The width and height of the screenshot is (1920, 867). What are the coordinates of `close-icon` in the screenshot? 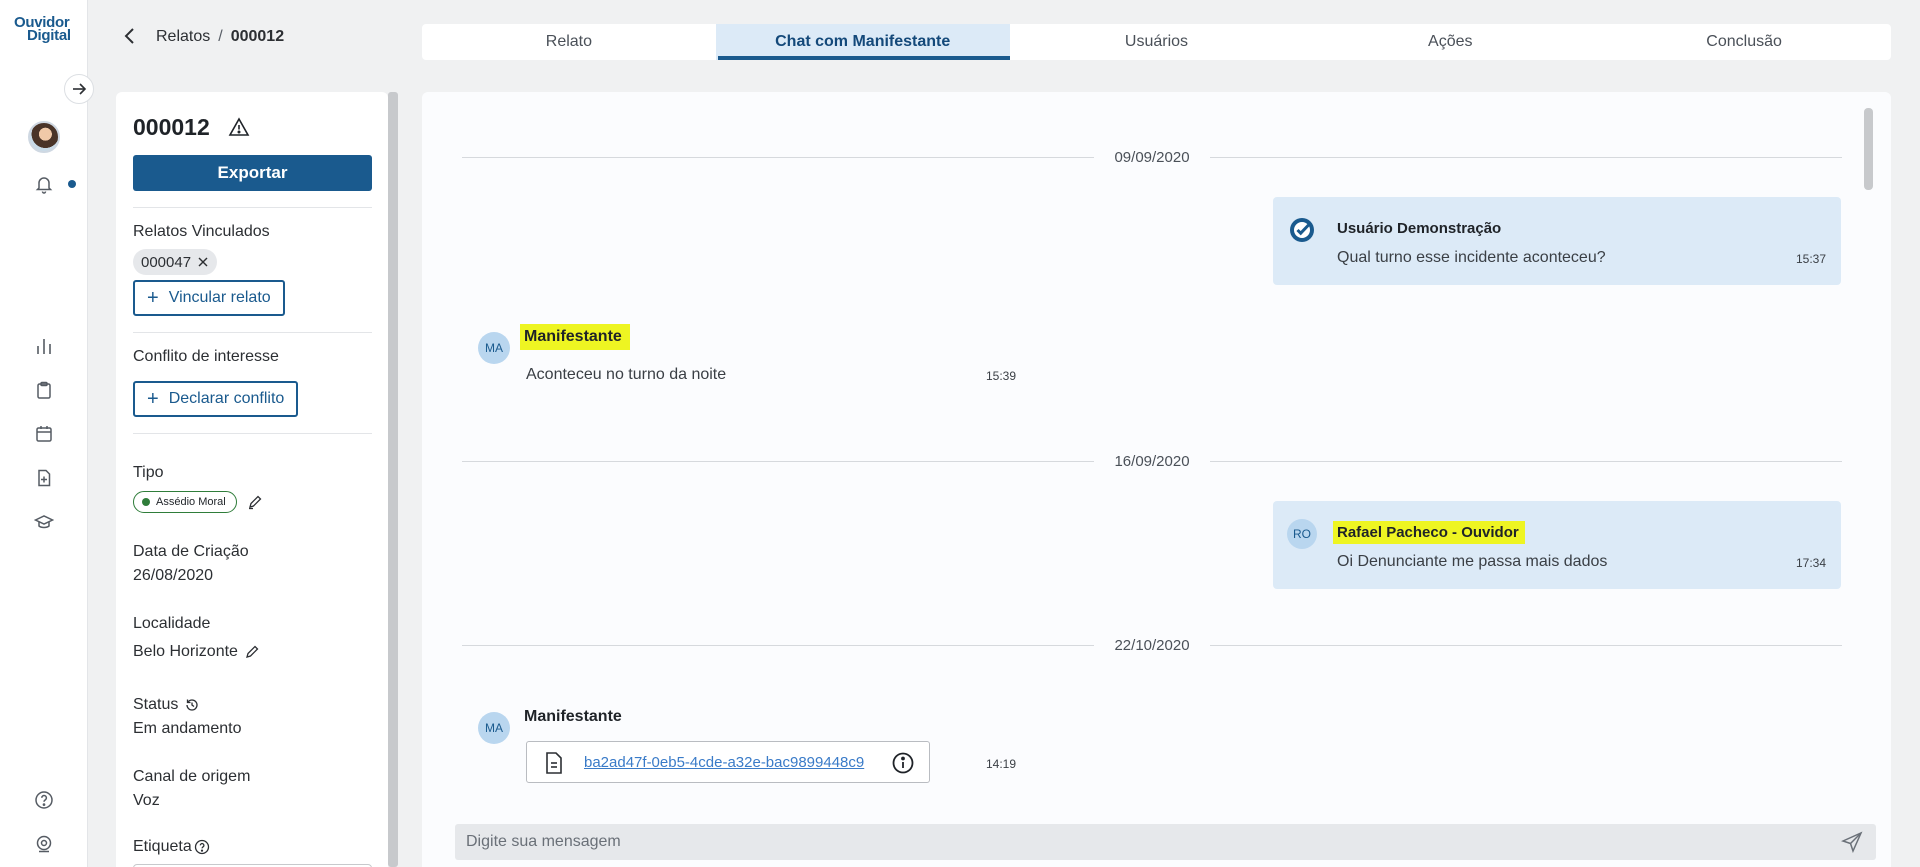 It's located at (203, 262).